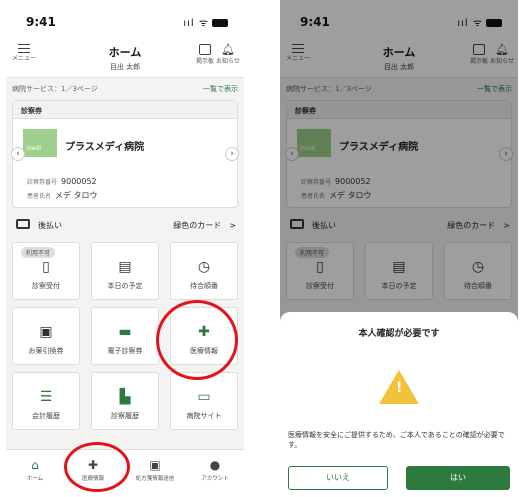 The image size is (524, 497). Describe the element at coordinates (46, 267) in the screenshot. I see `phone-icon: ▯` at that location.